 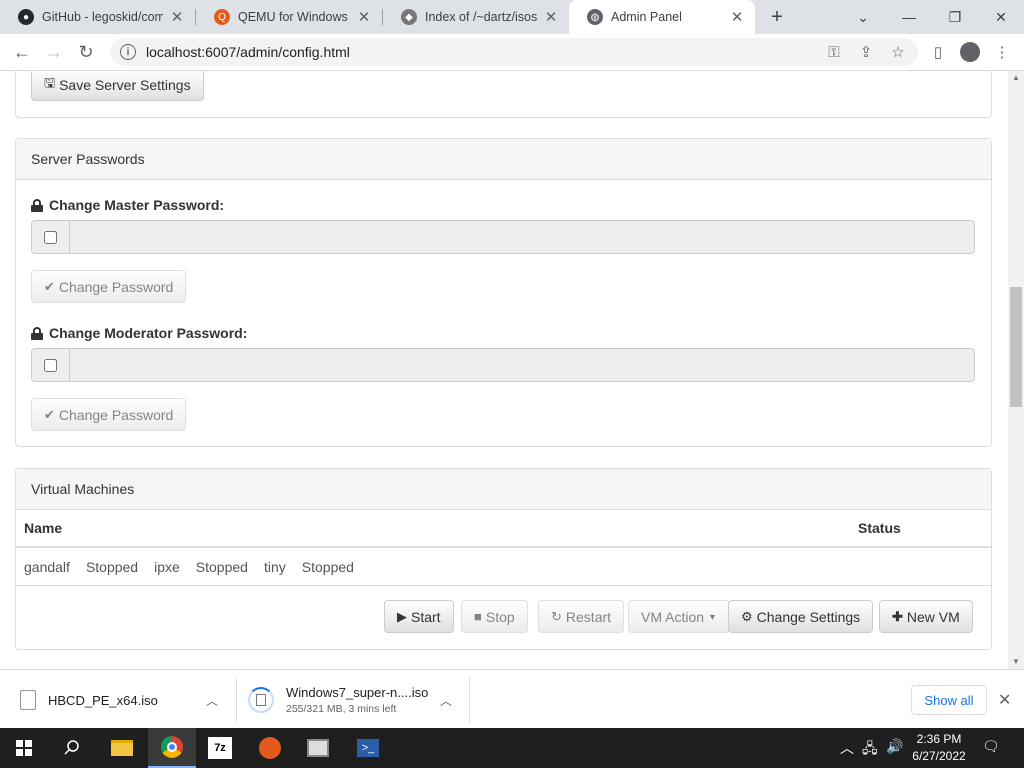 What do you see at coordinates (863, 17) in the screenshot?
I see `tab-search-icon: ⌄` at bounding box center [863, 17].